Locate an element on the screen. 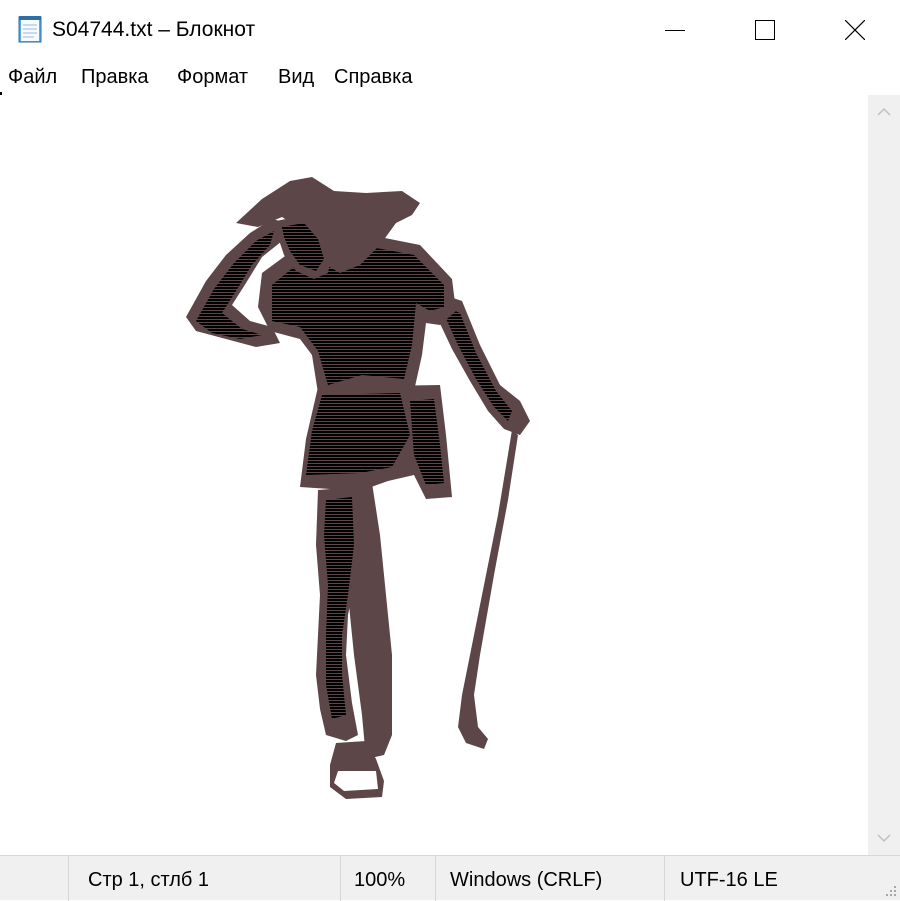 The width and height of the screenshot is (900, 901). chevron-up-icon is located at coordinates (884, 111).